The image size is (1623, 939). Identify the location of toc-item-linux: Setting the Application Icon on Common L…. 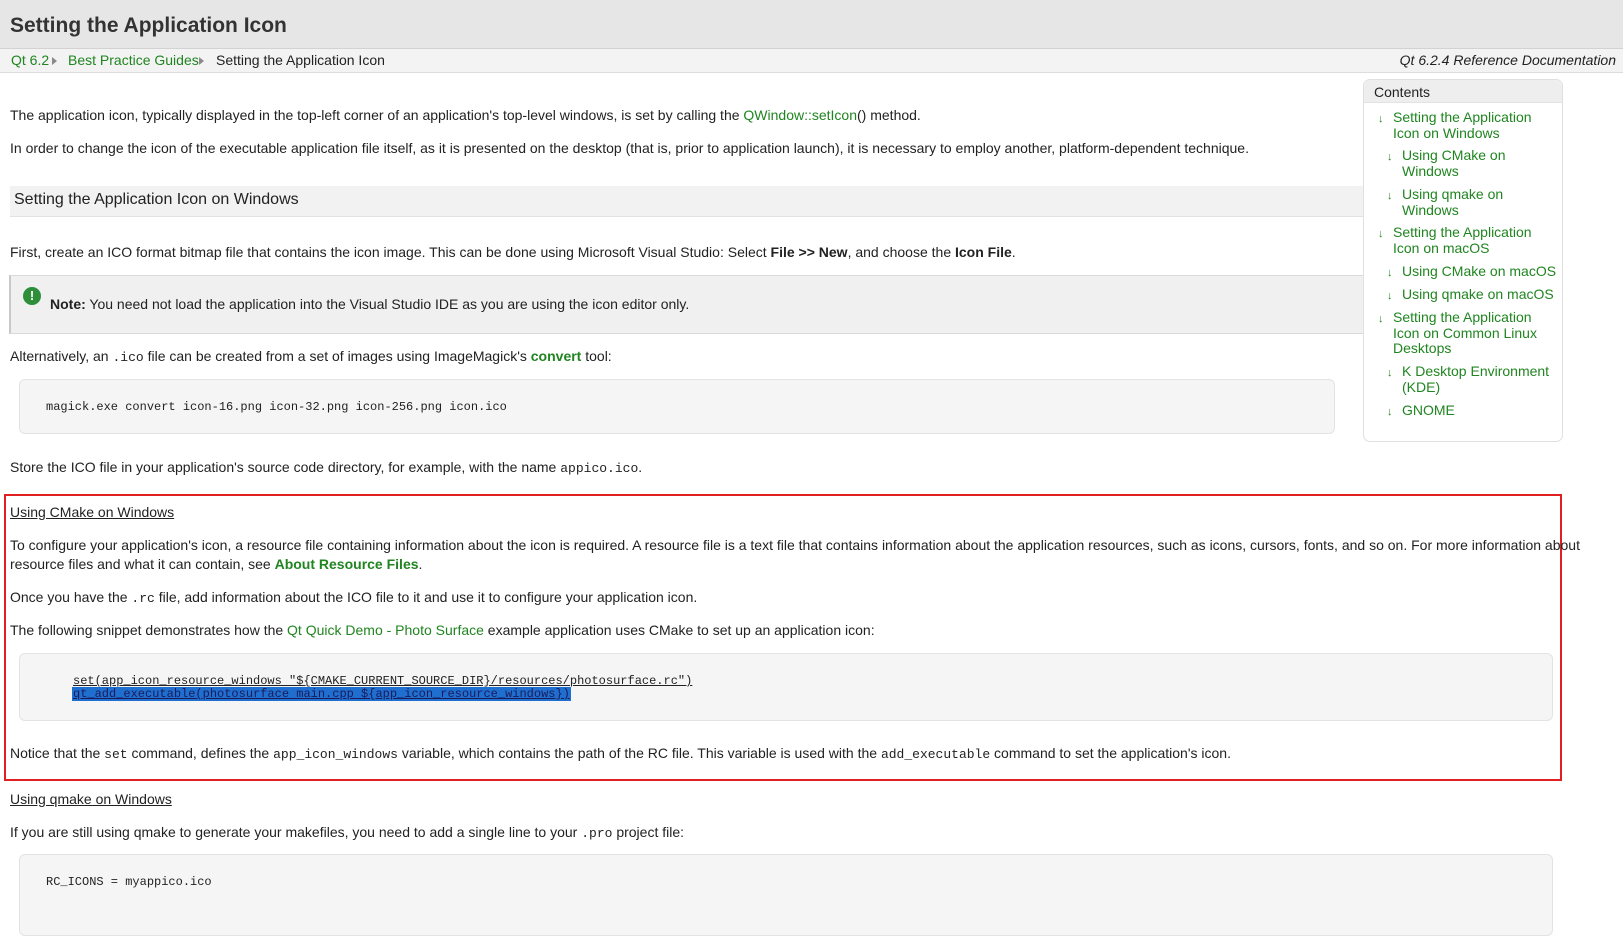
(1473, 333).